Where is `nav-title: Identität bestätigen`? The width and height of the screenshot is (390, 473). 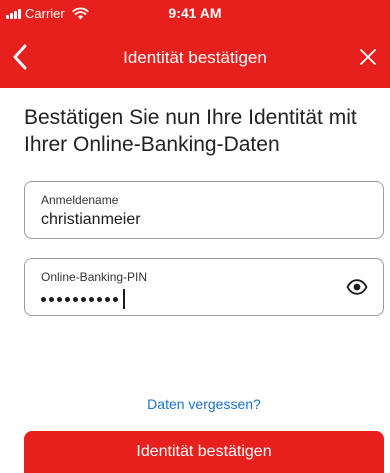 nav-title: Identität bestätigen is located at coordinates (195, 57).